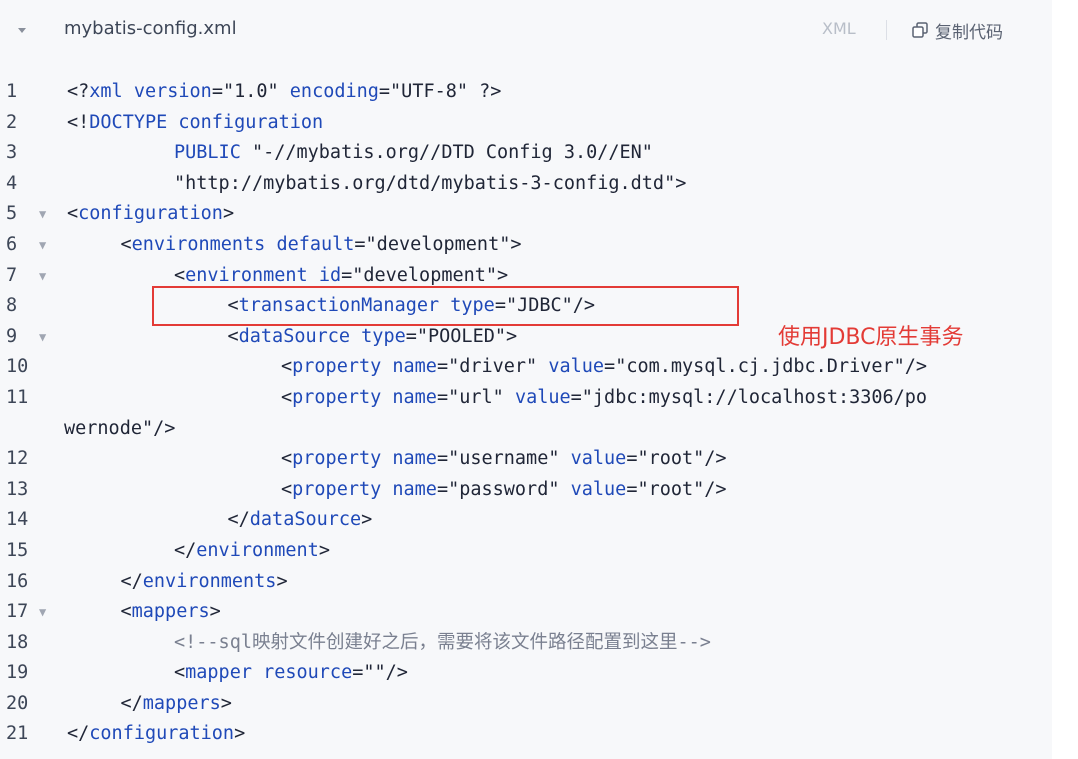 Image resolution: width=1078 pixels, height=759 pixels. What do you see at coordinates (150, 28) in the screenshot?
I see `file-name: mybatis-config.xml` at bounding box center [150, 28].